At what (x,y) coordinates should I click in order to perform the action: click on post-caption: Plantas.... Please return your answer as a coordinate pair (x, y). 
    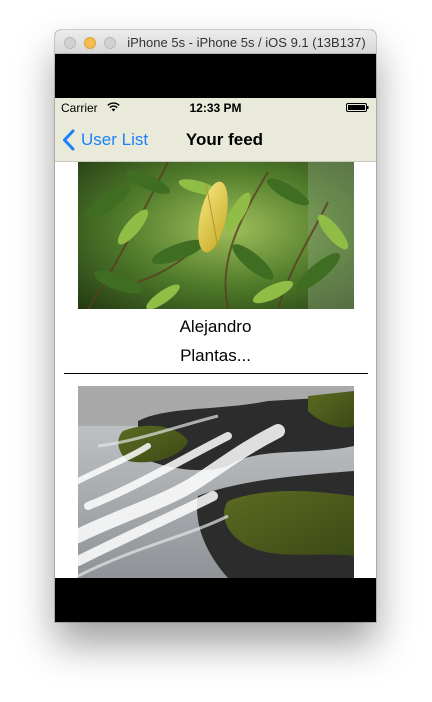
    Looking at the image, I should click on (215, 355).